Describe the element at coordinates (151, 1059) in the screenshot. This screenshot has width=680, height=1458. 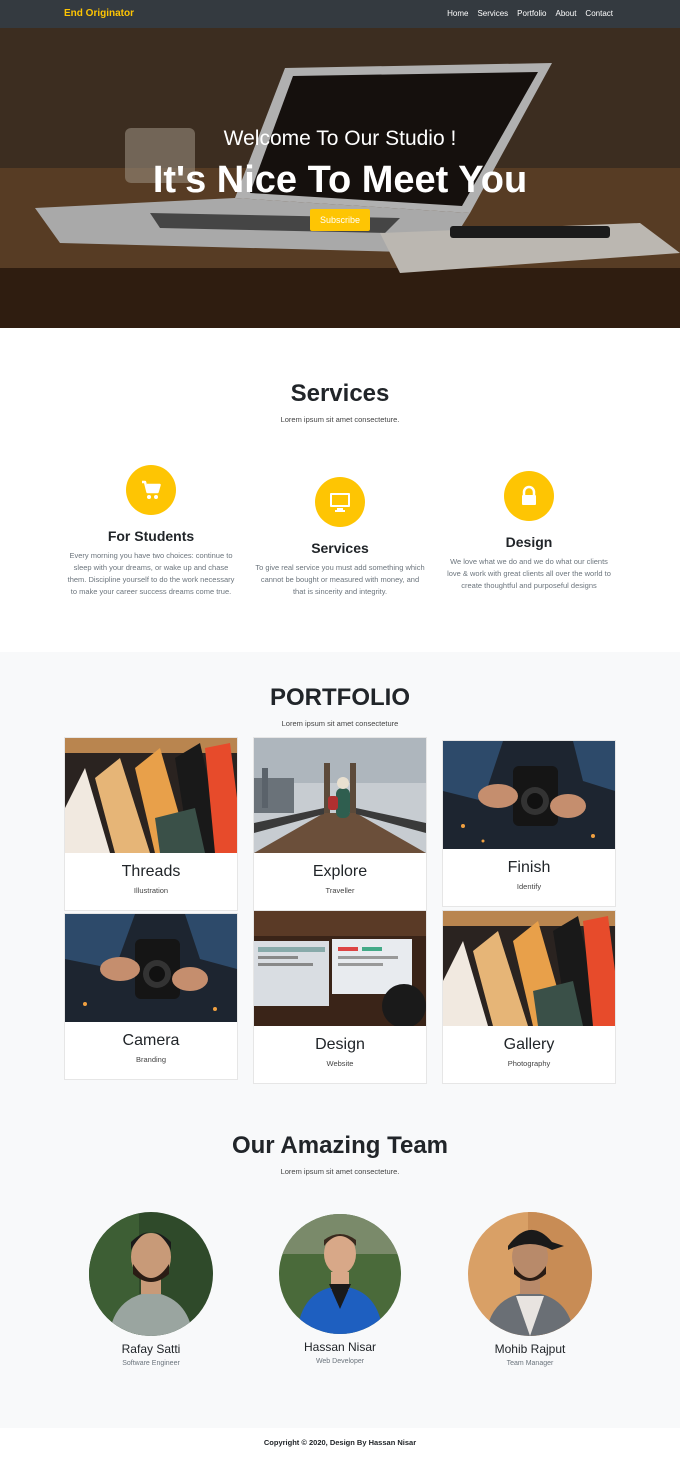
I see `portfolio-card-category: Branding` at that location.